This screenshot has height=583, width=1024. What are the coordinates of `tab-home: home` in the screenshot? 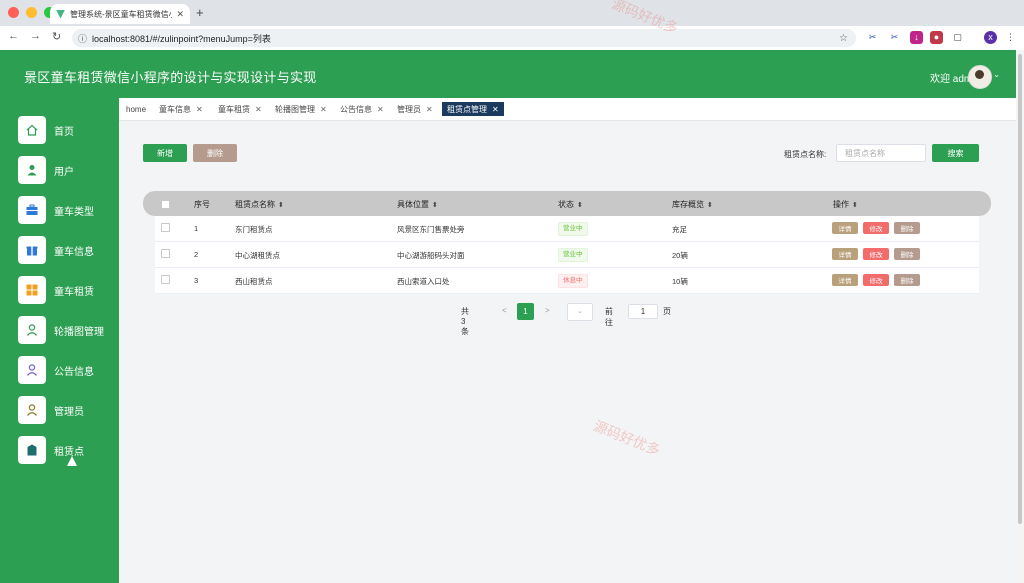 It's located at (136, 109).